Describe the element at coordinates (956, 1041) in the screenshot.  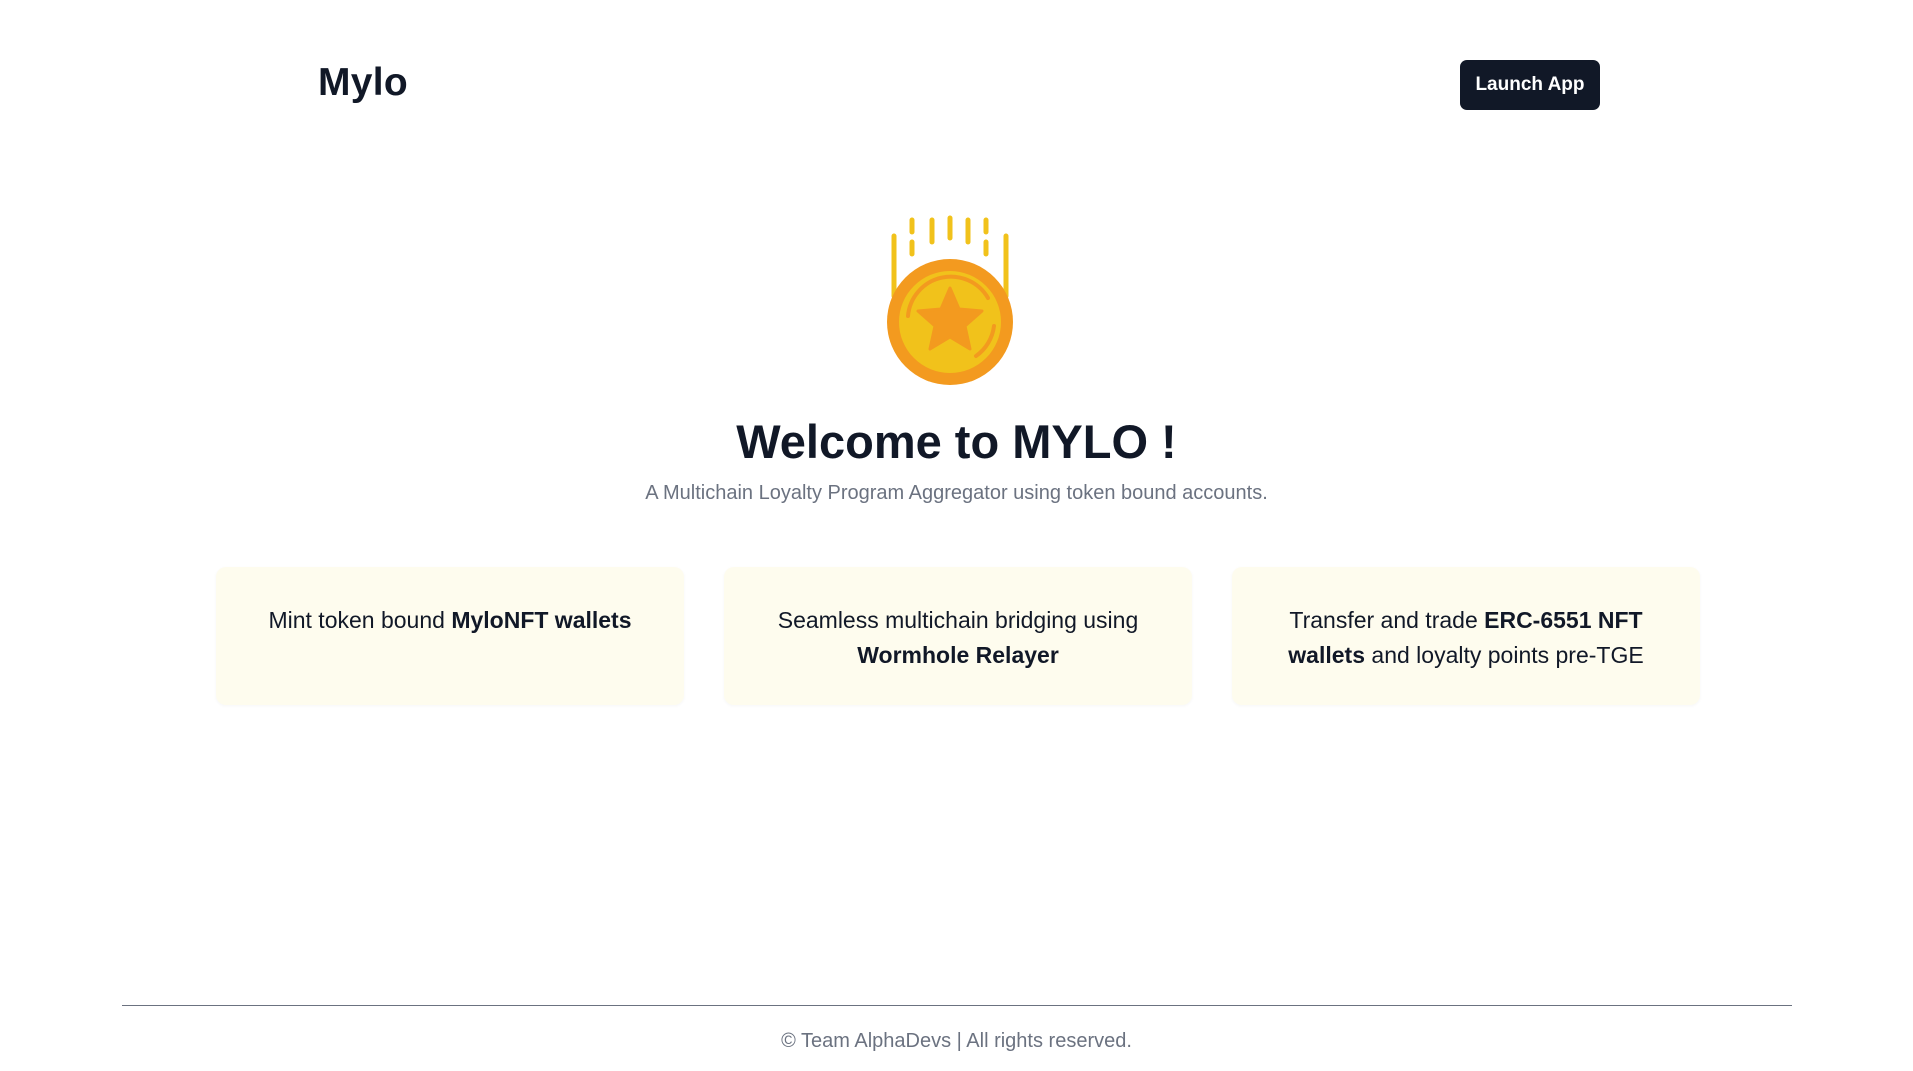
I see `footer-copyright: © Team AlphaDevs | All rights reserved.` at that location.